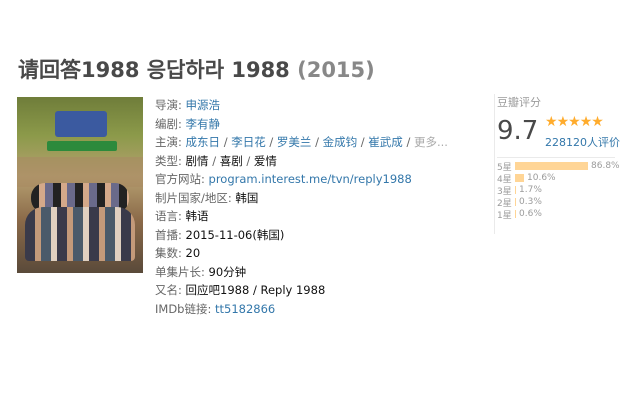 This screenshot has width=640, height=400. I want to click on director-label: 导演:, so click(168, 105).